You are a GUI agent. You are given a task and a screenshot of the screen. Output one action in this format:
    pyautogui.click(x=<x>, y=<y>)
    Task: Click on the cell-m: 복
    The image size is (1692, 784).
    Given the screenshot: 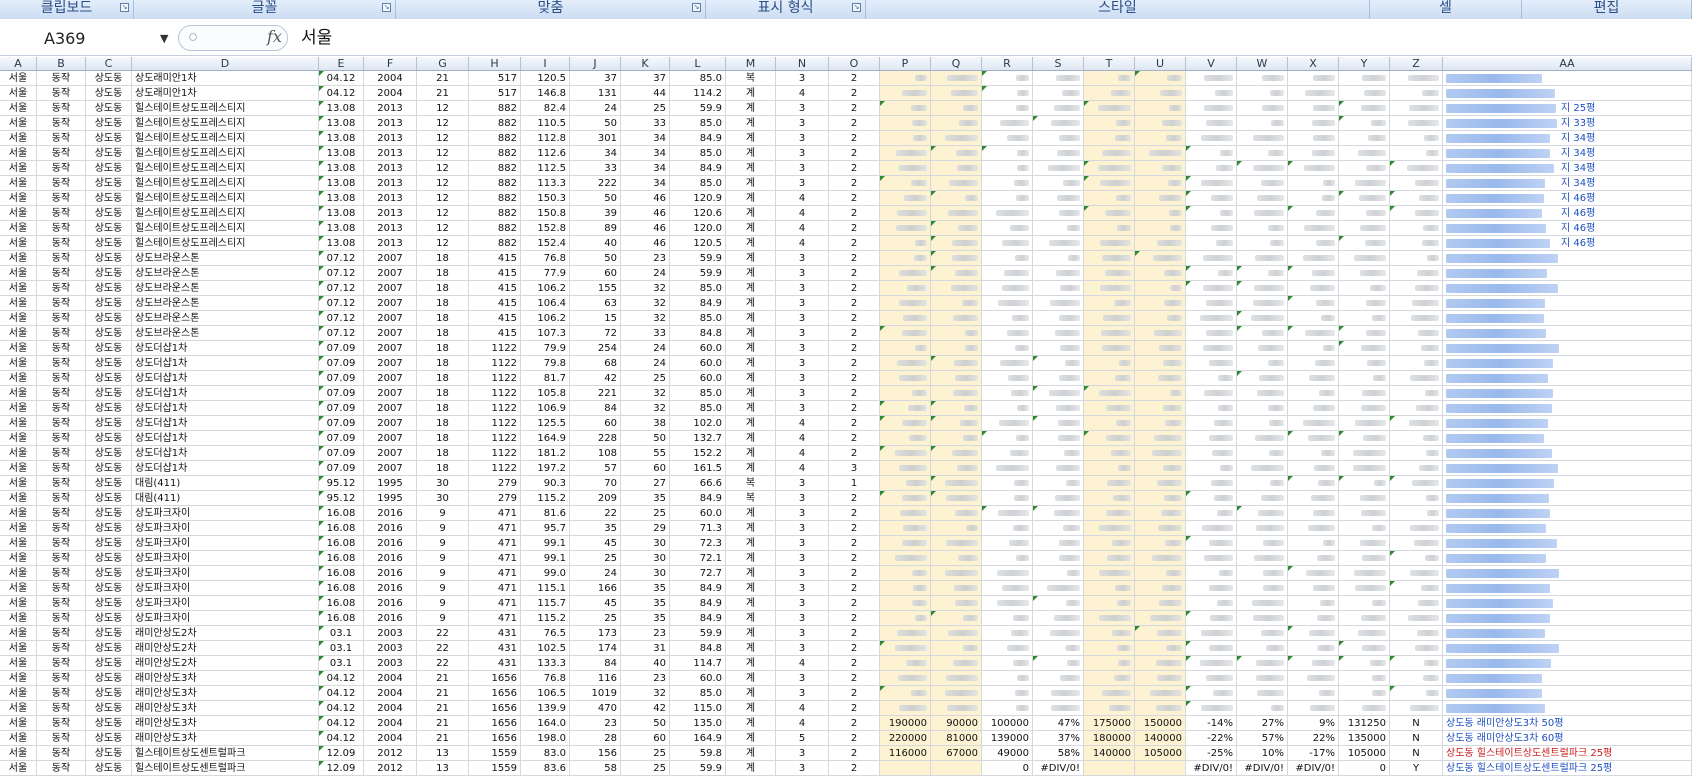 What is the action you would take?
    pyautogui.click(x=751, y=498)
    